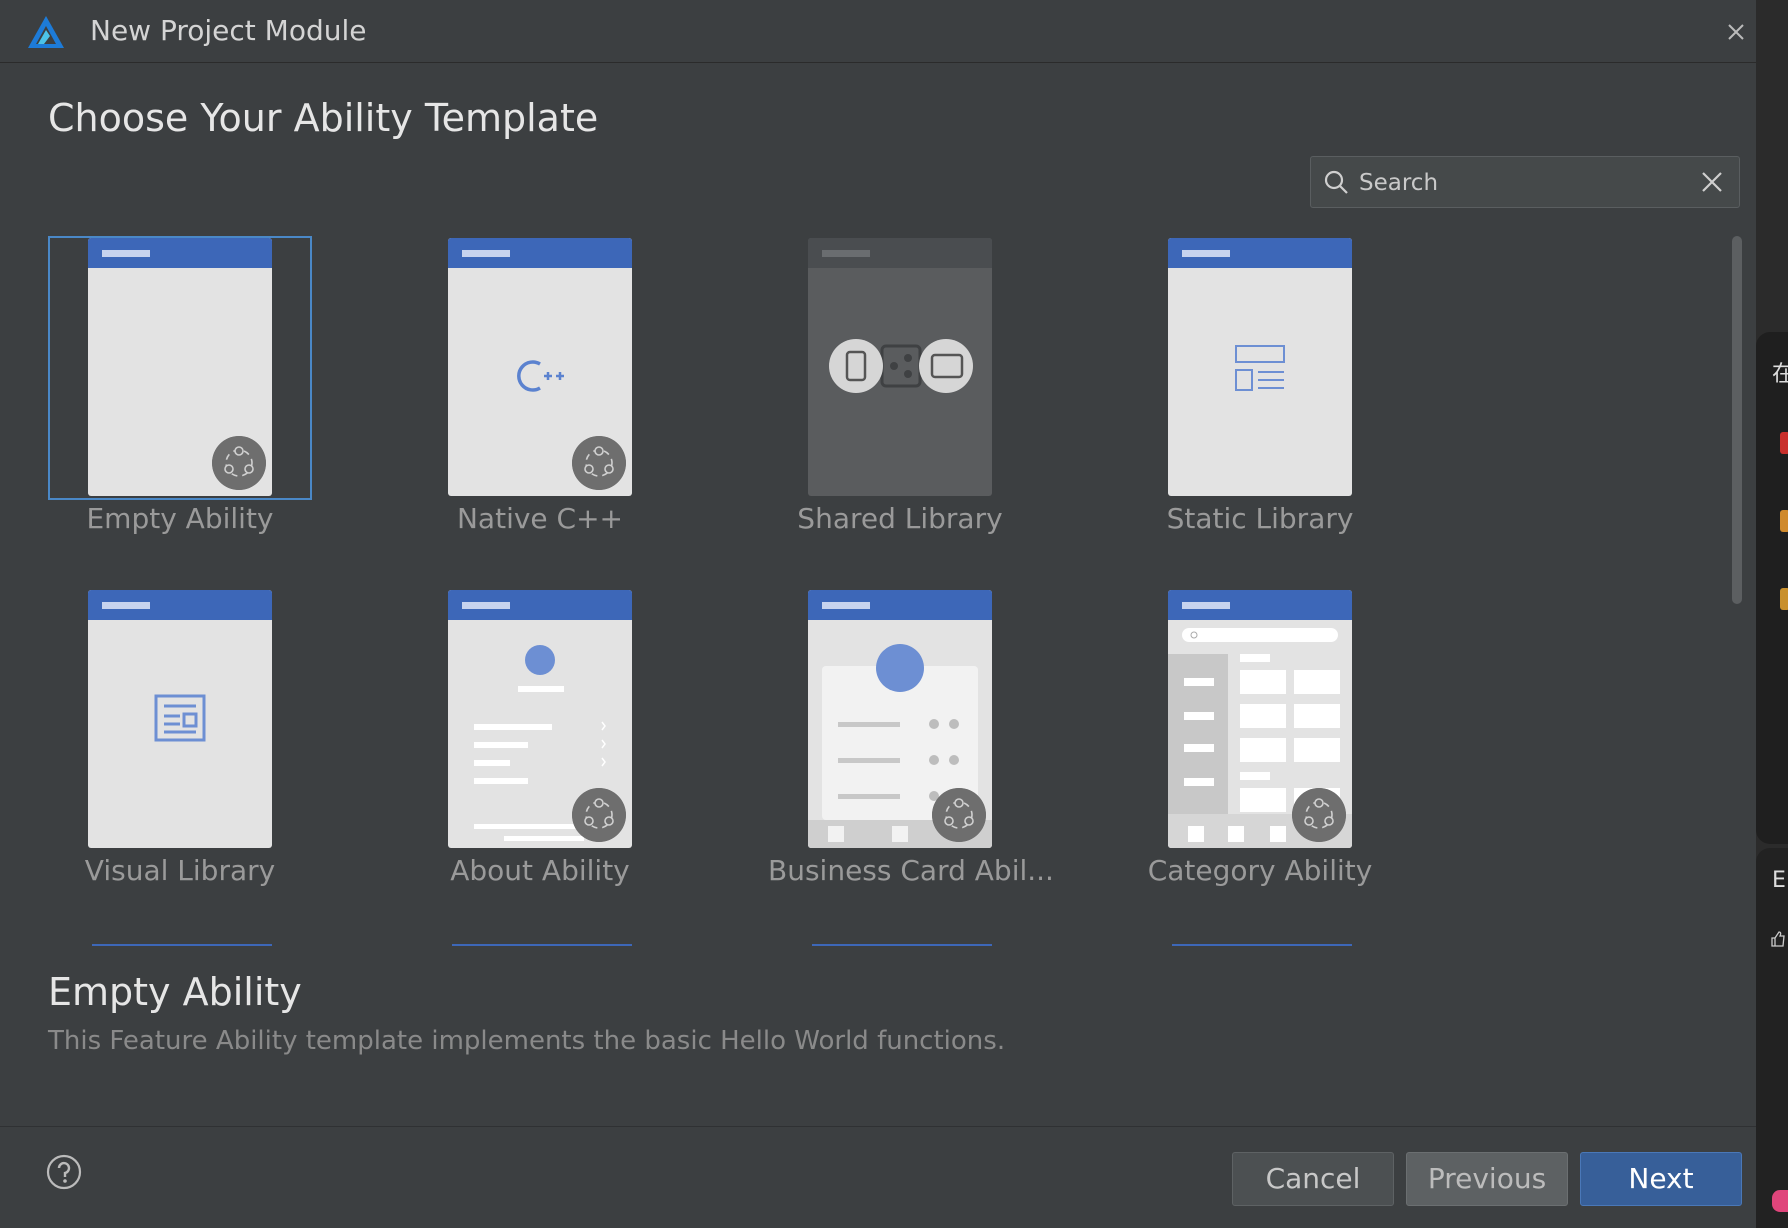 The width and height of the screenshot is (1788, 1228). What do you see at coordinates (180, 870) in the screenshot?
I see `template-label: Visual Library` at bounding box center [180, 870].